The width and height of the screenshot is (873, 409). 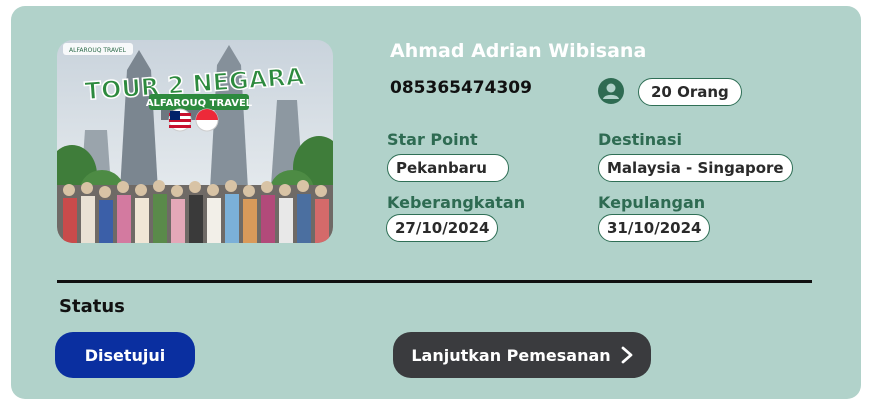 What do you see at coordinates (434, 281) in the screenshot?
I see `divider` at bounding box center [434, 281].